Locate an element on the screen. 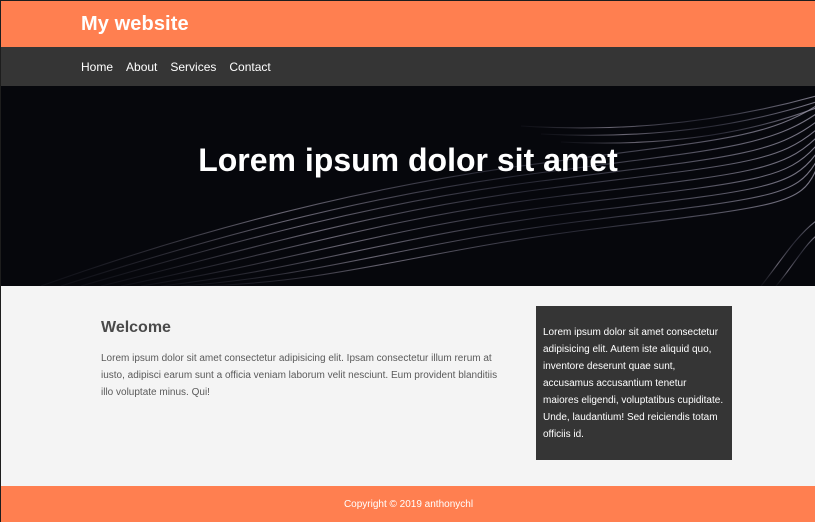  site-header: My website is located at coordinates (408, 24).